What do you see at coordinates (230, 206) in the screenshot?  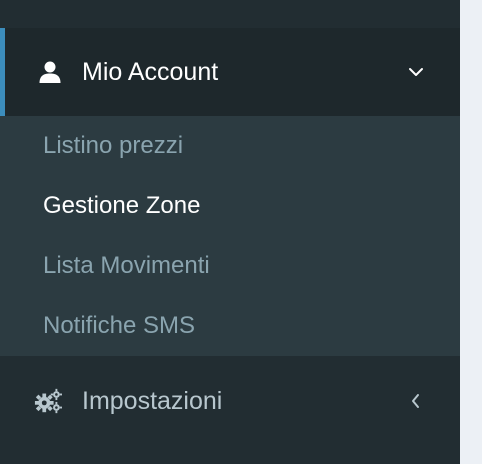 I see `submenu-item-gestione-zone: Gestione Zone` at bounding box center [230, 206].